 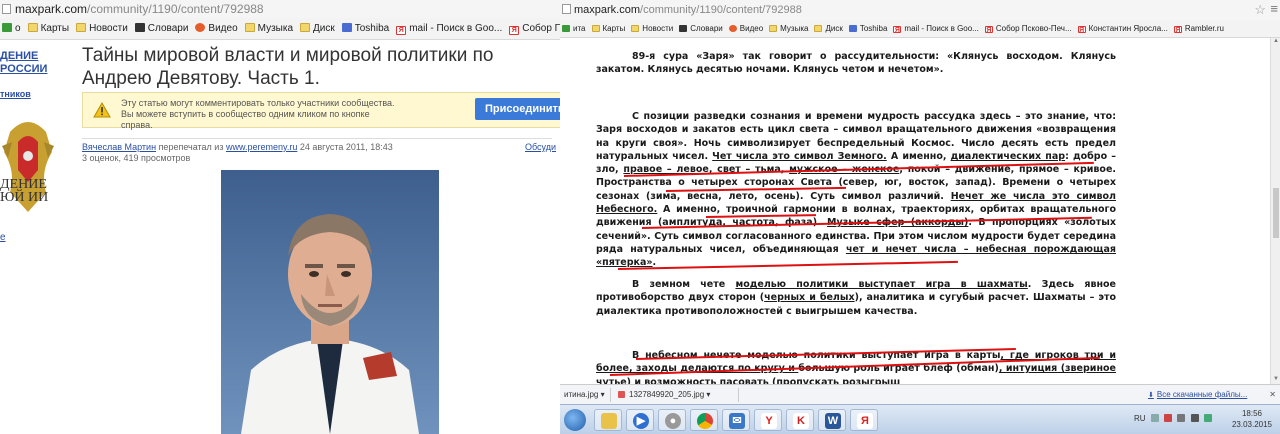 I want to click on warning-icon, so click(x=102, y=110).